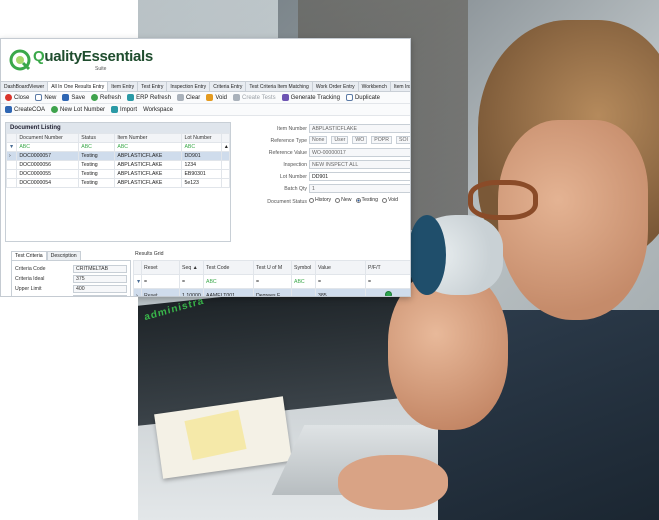  Describe the element at coordinates (366, 200) in the screenshot. I see `status-testing-radio: Testing` at that location.